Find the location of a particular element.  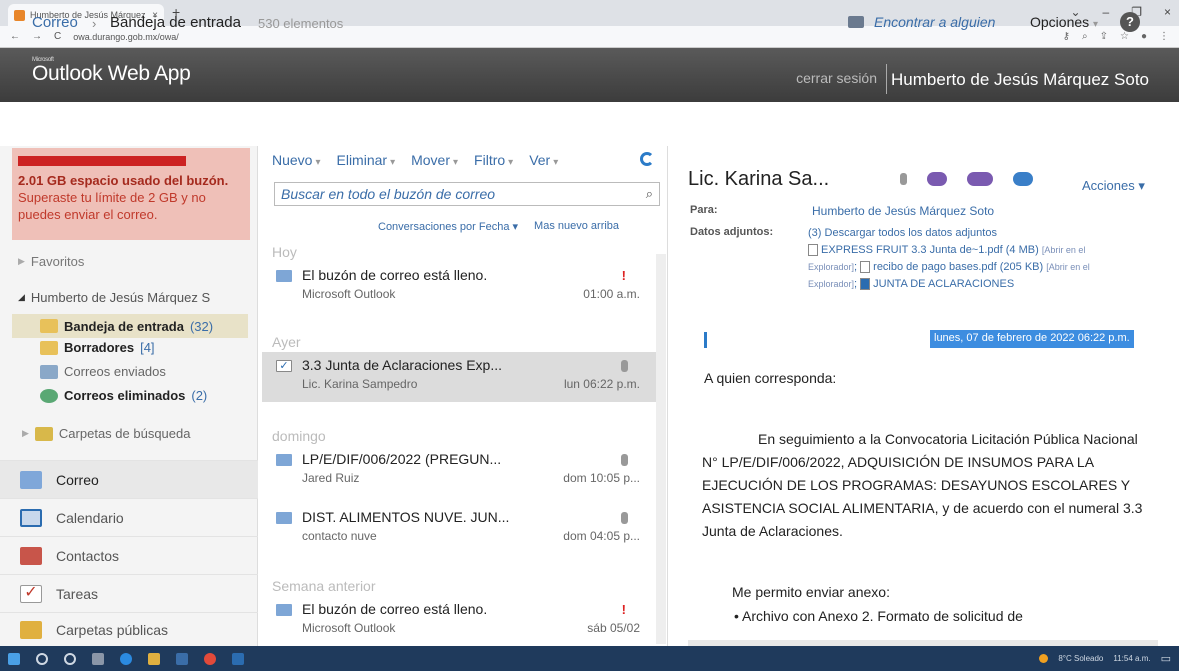

help-icon: ? is located at coordinates (1130, 22).